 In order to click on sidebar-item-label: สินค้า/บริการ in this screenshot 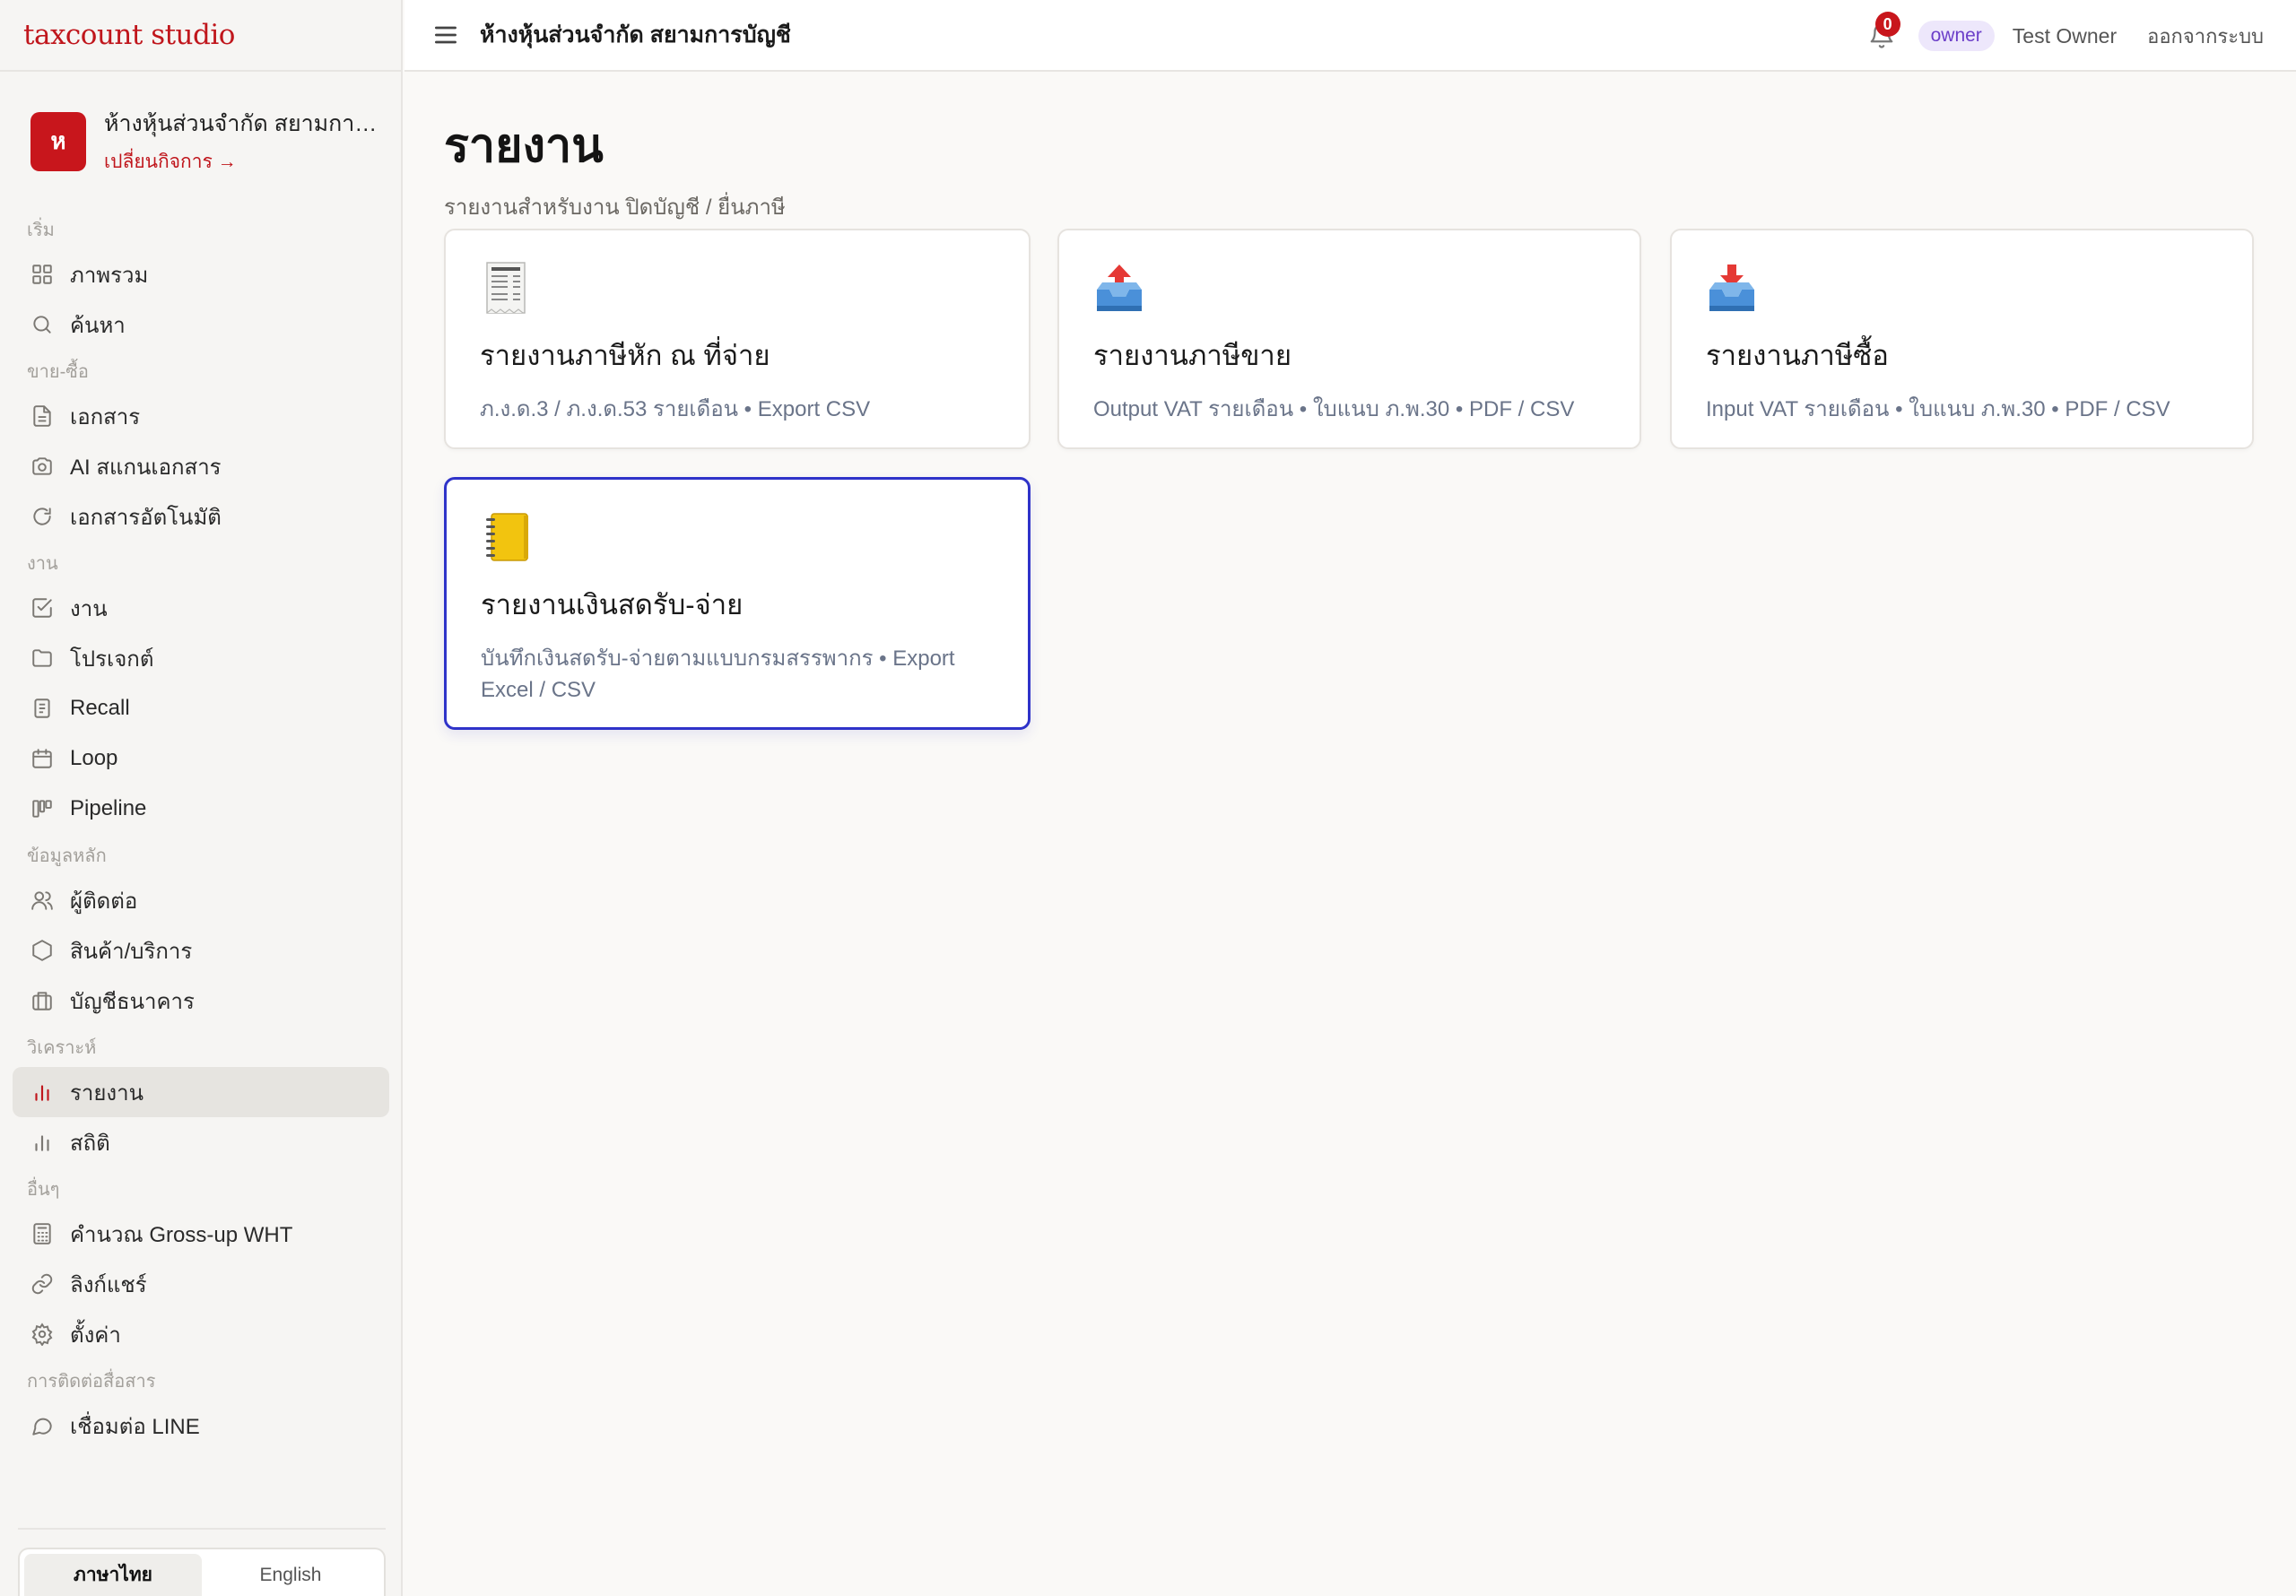, I will do `click(131, 952)`.